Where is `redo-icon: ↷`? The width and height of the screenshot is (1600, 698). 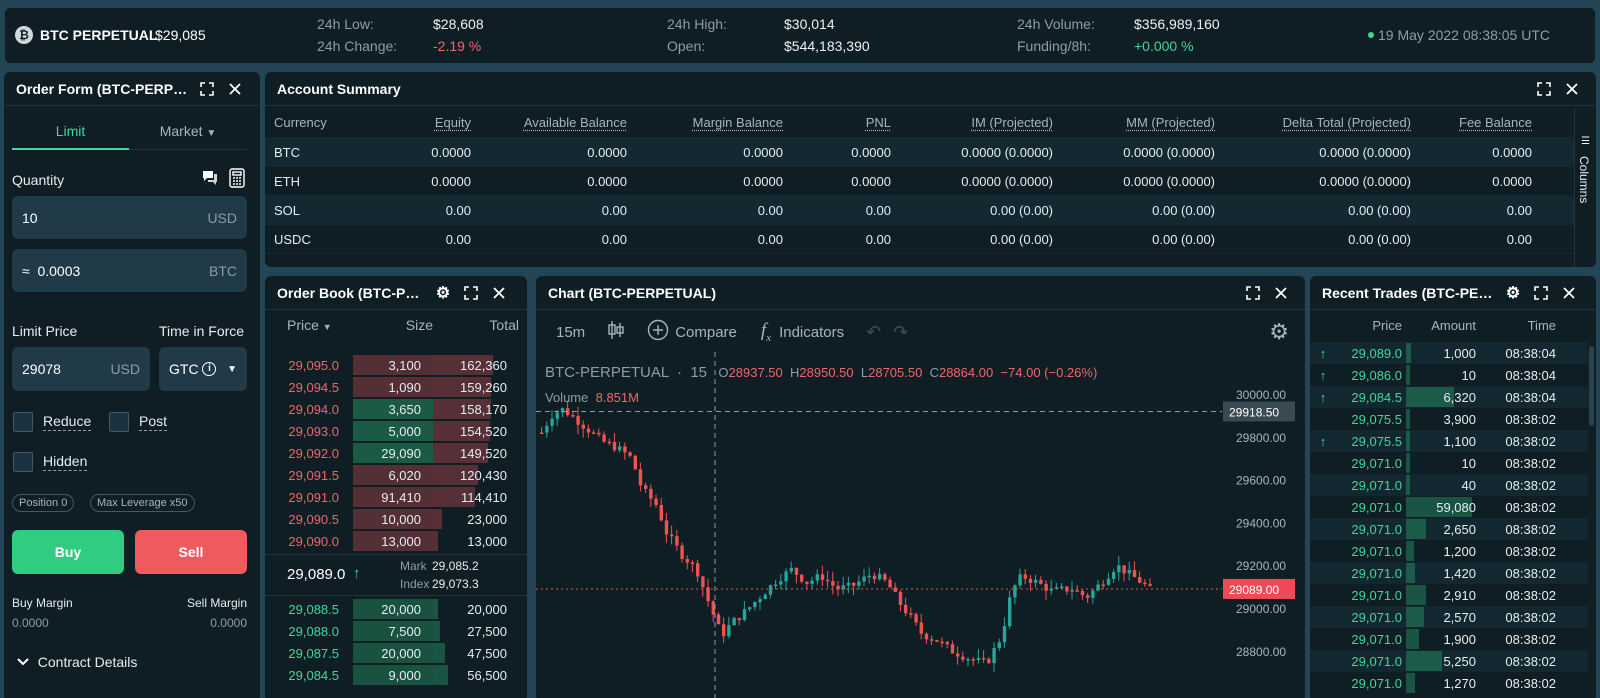
redo-icon: ↷ is located at coordinates (900, 332).